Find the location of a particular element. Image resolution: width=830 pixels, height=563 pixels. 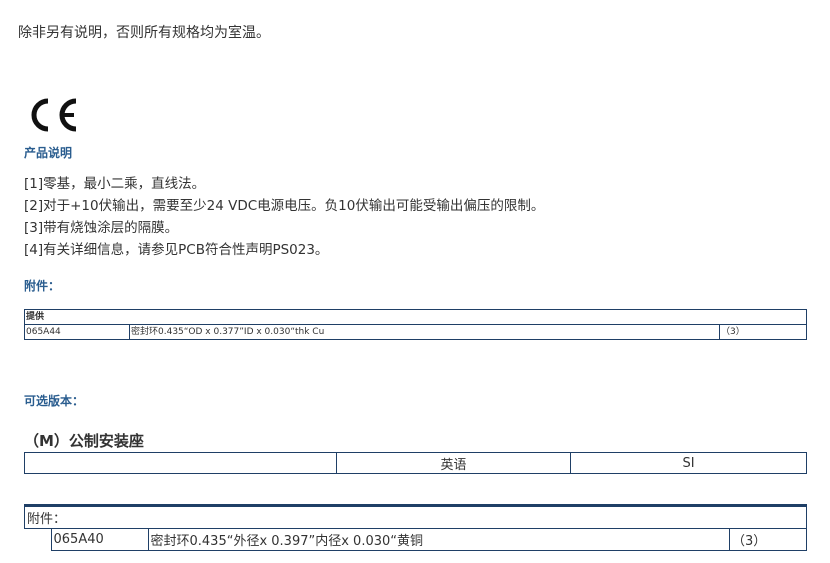

metric-accessories-label: 附件： is located at coordinates (415, 516).